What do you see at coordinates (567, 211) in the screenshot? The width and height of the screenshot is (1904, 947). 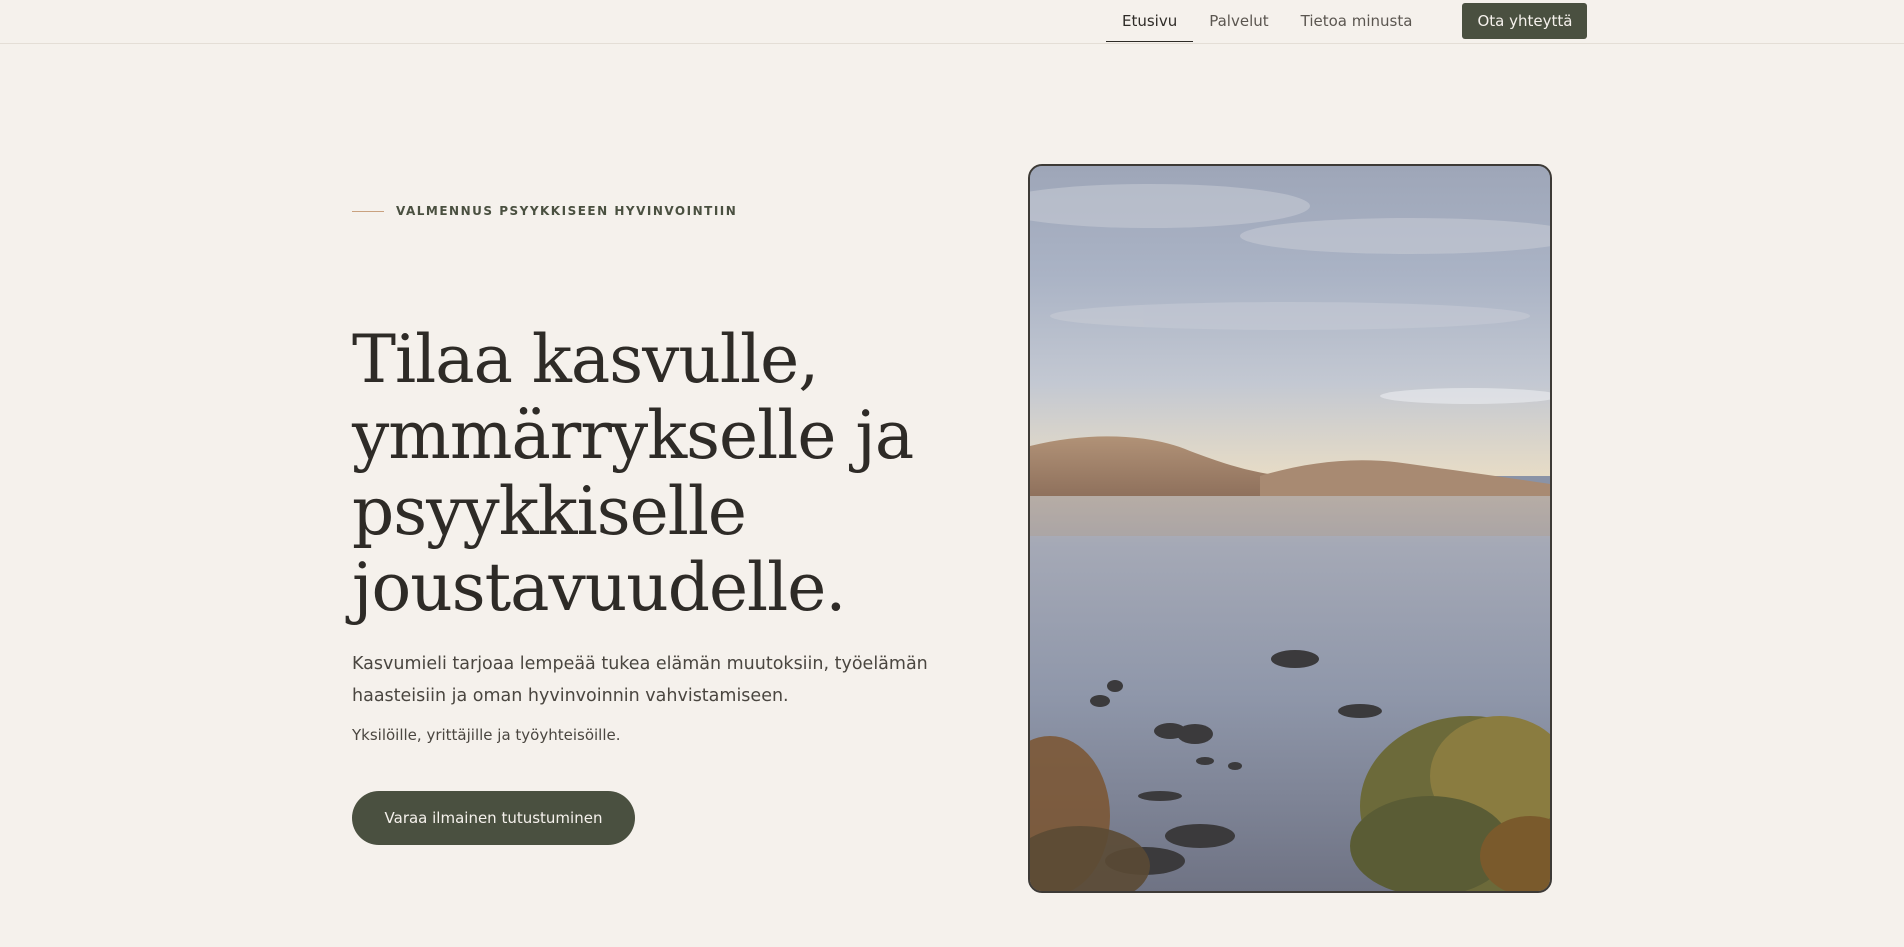 I see `eyebrow-text: VALMENNUS PSYYKKISEEN HYVINVOINTIIN` at bounding box center [567, 211].